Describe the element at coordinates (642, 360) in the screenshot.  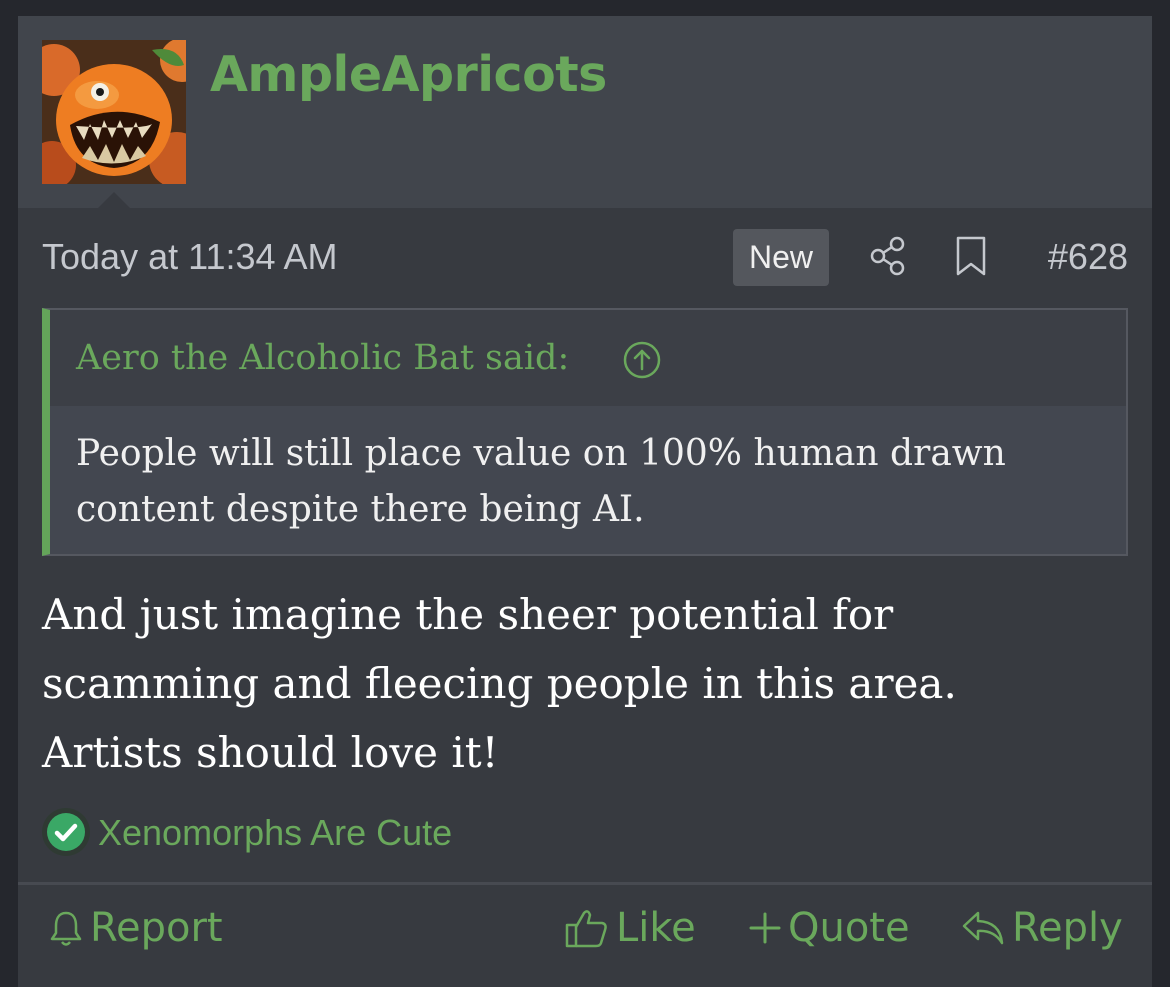
I see `arrow-up-circle-icon` at that location.